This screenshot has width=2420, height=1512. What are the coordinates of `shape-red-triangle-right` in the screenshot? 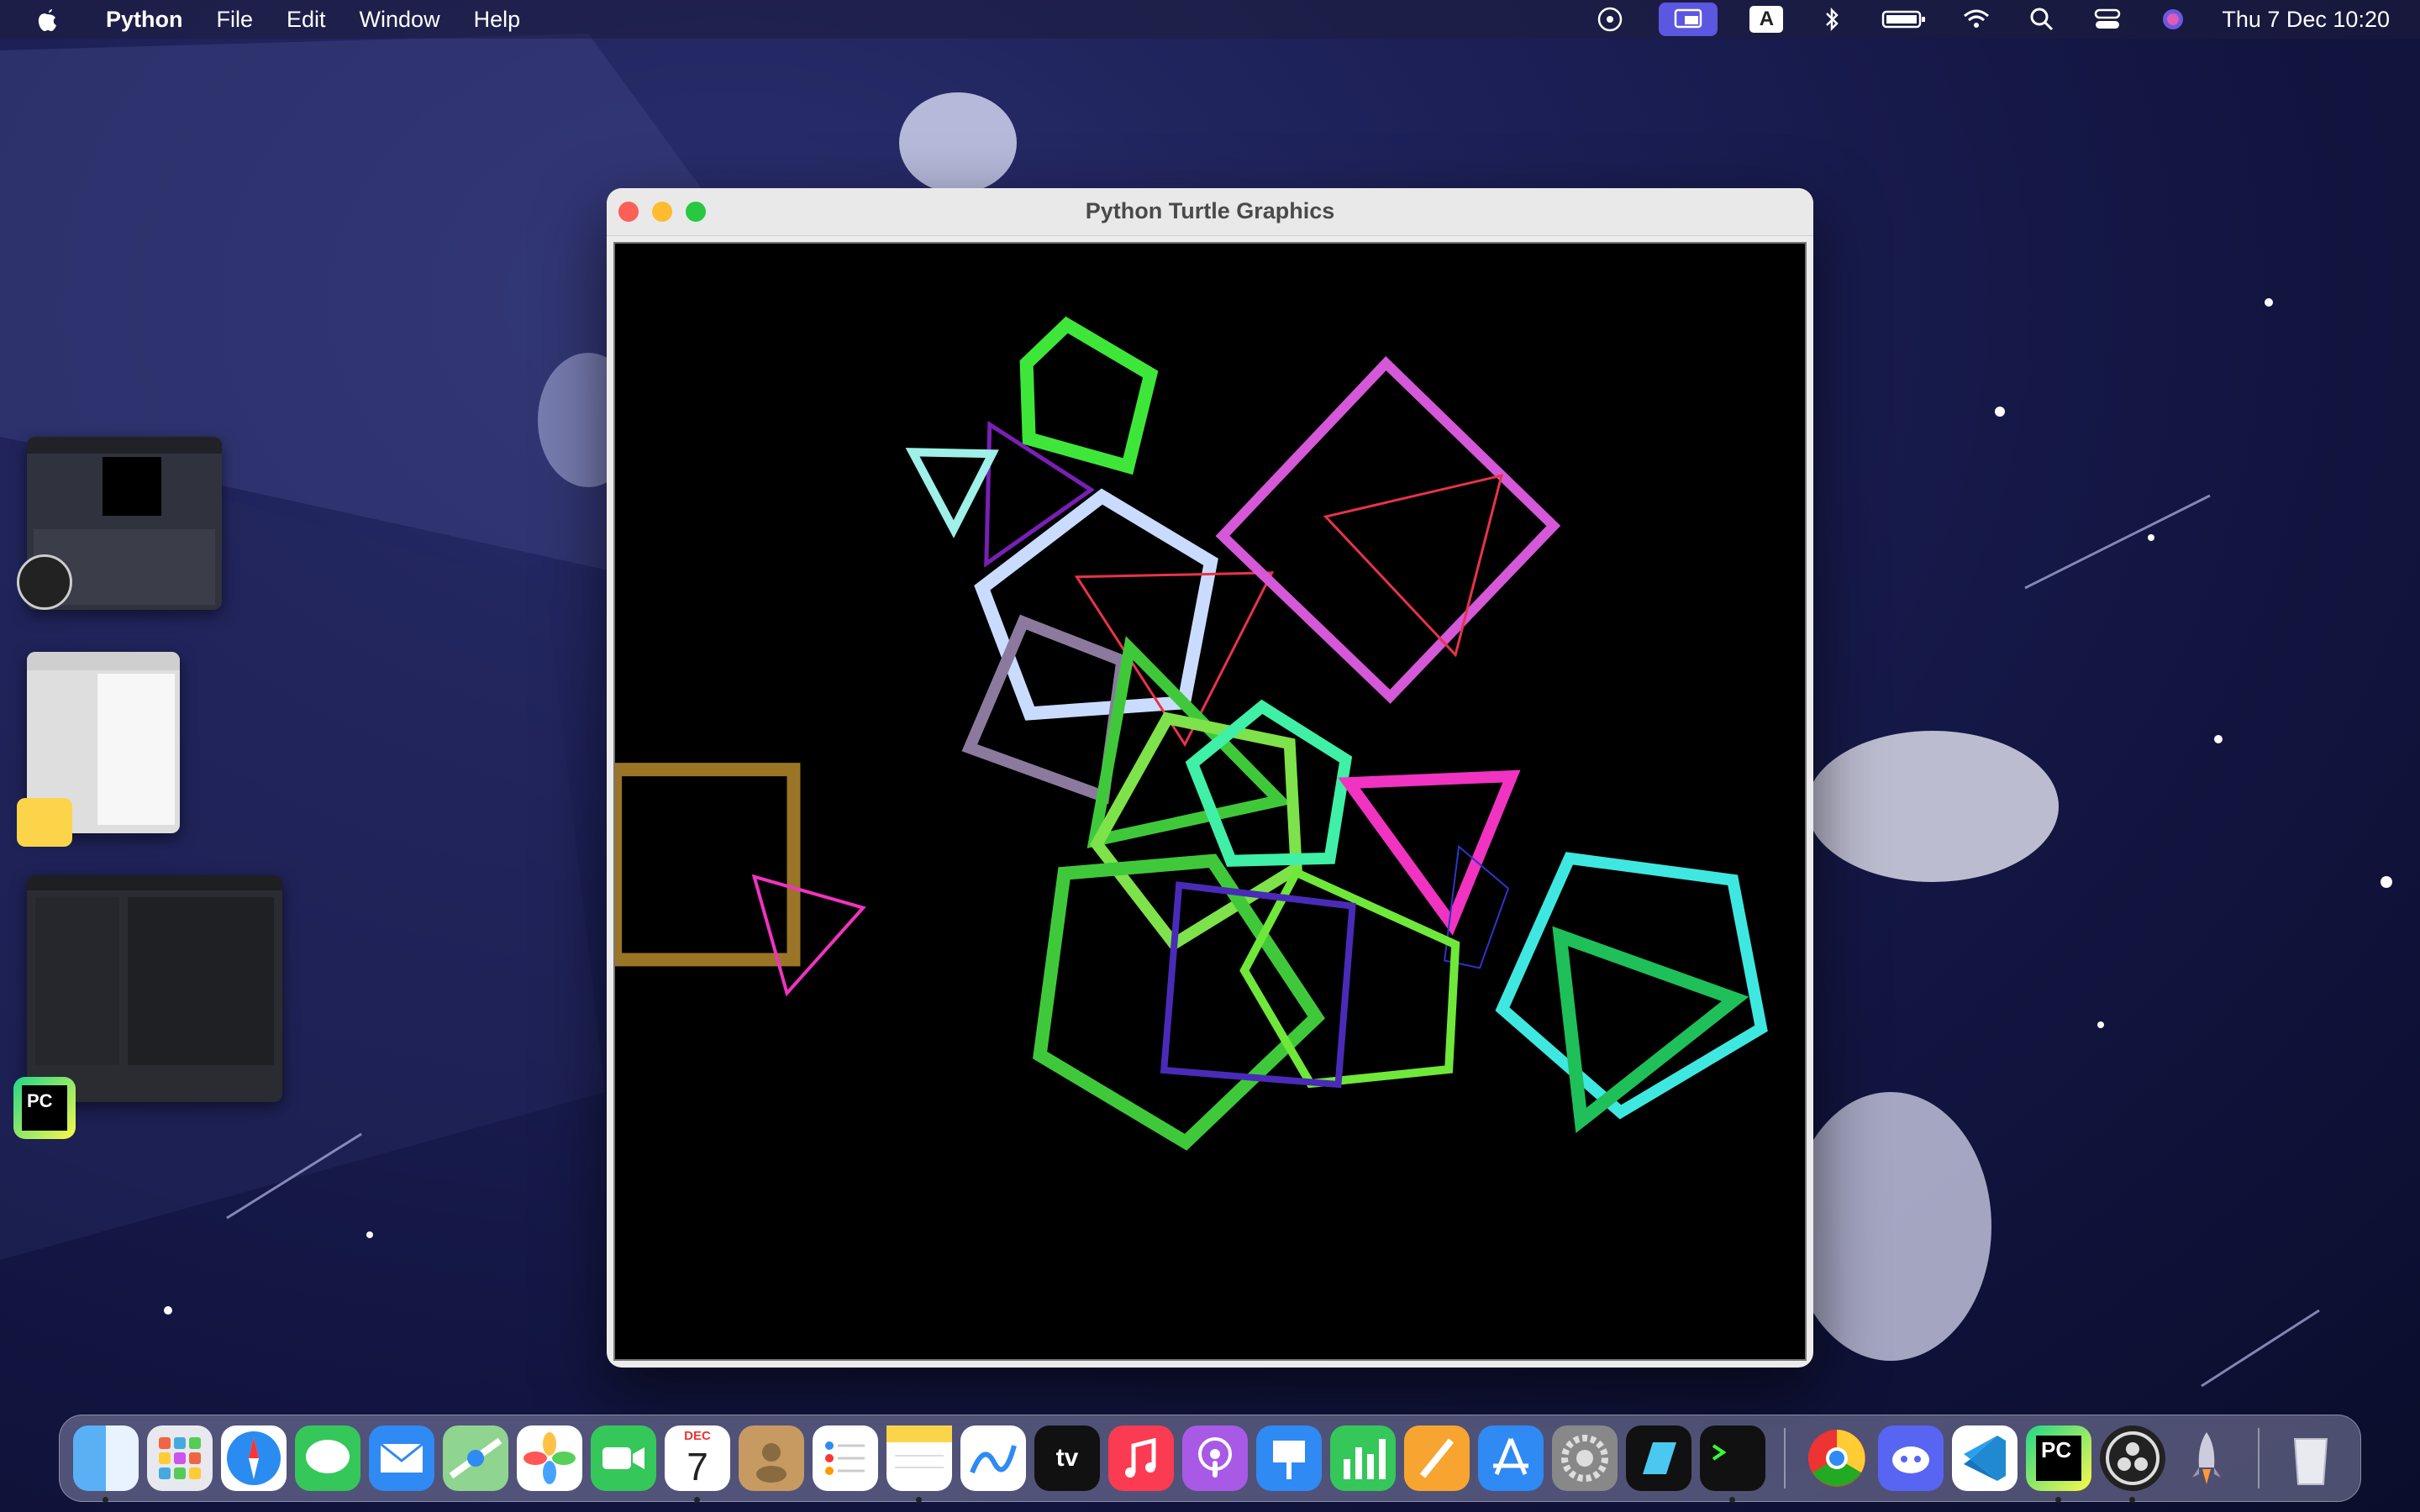 It's located at (1413, 566).